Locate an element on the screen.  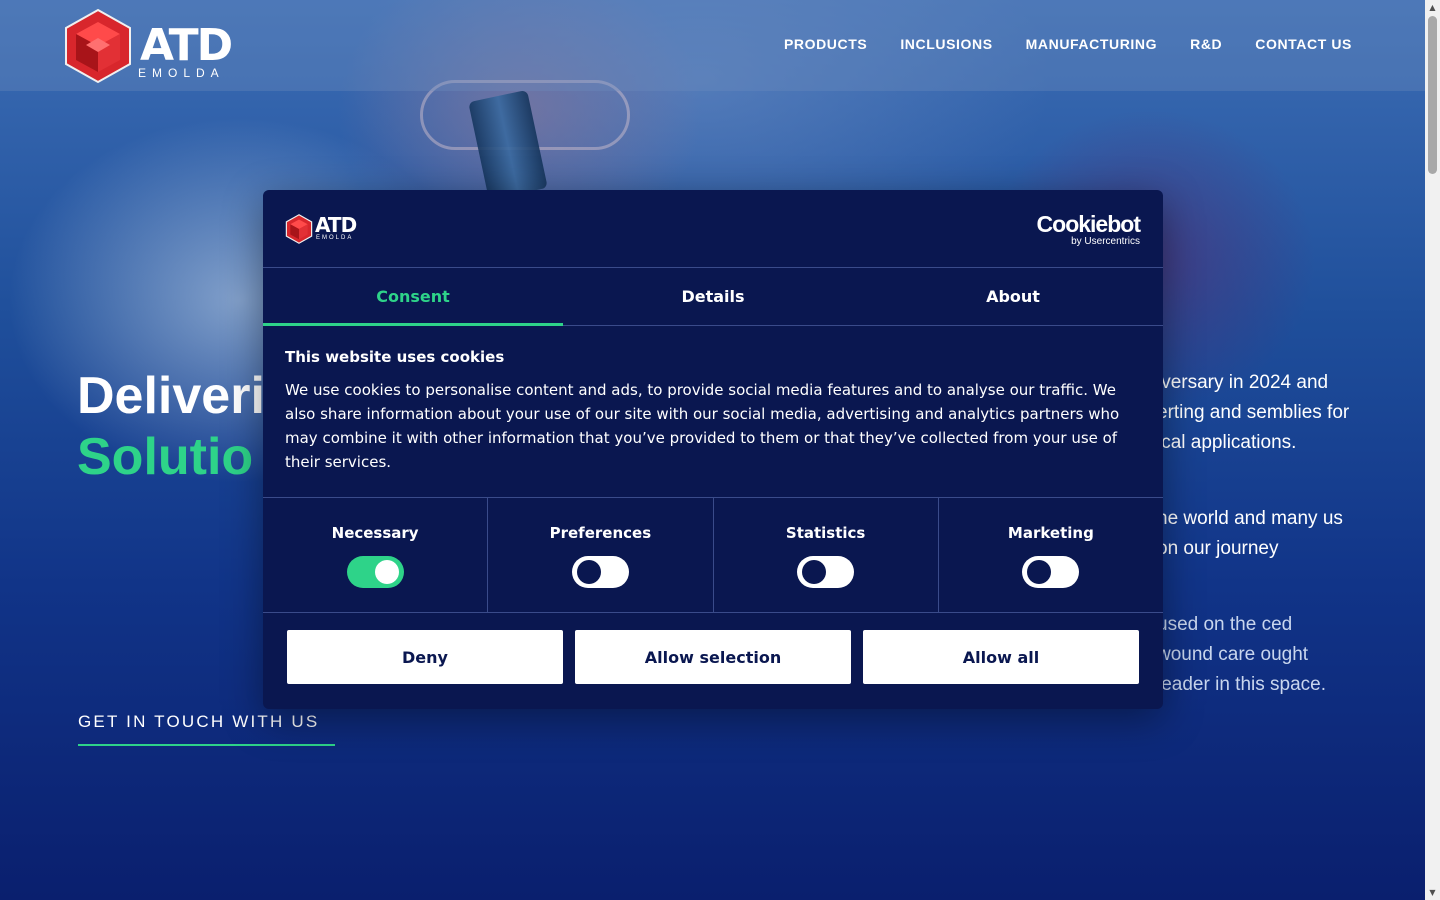
tab-consent: Consent is located at coordinates (413, 297).